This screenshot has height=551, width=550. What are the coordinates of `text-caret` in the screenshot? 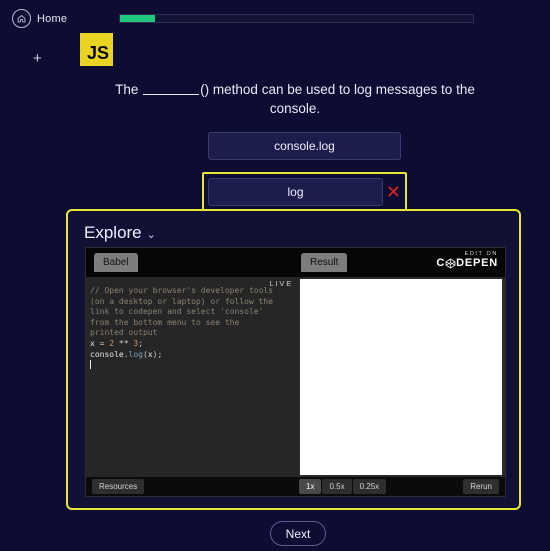 It's located at (90, 365).